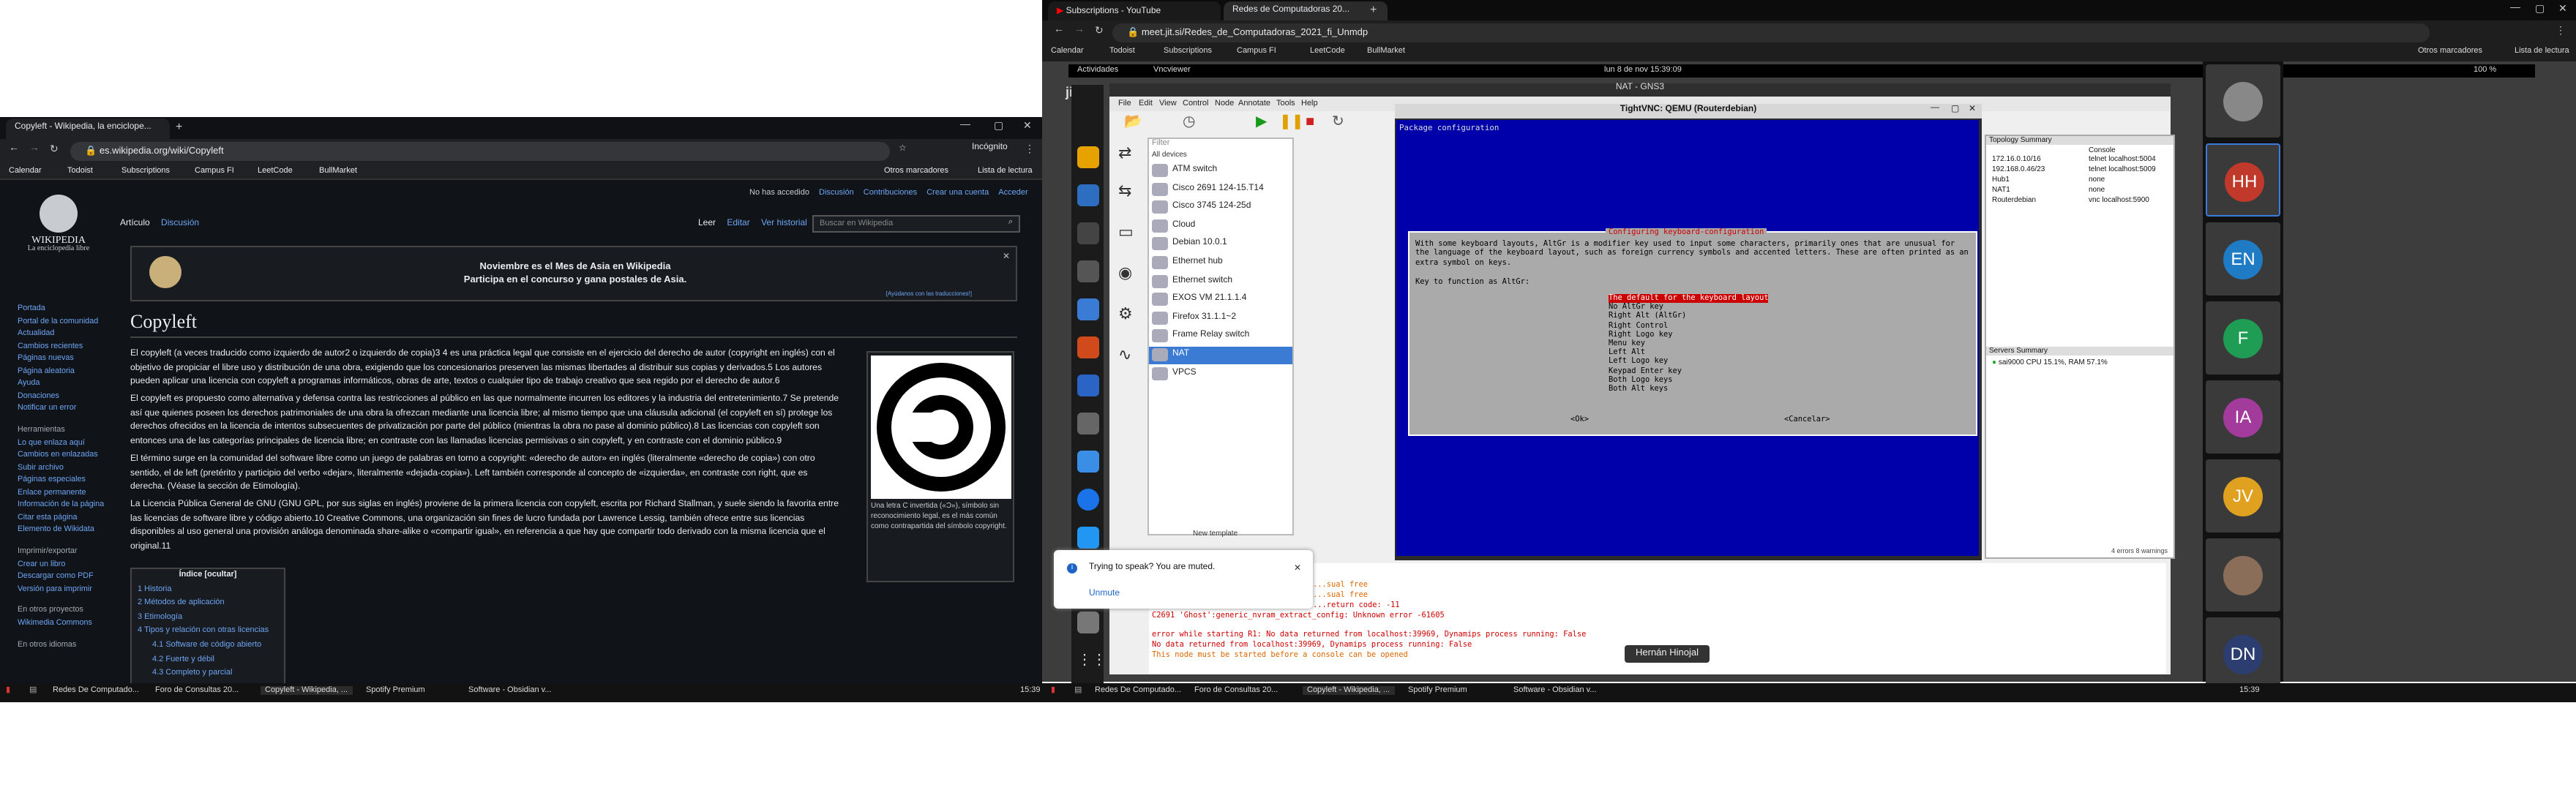 This screenshot has height=790, width=2576. Describe the element at coordinates (1220, 281) in the screenshot. I see `device-item: Ethernet switch` at that location.